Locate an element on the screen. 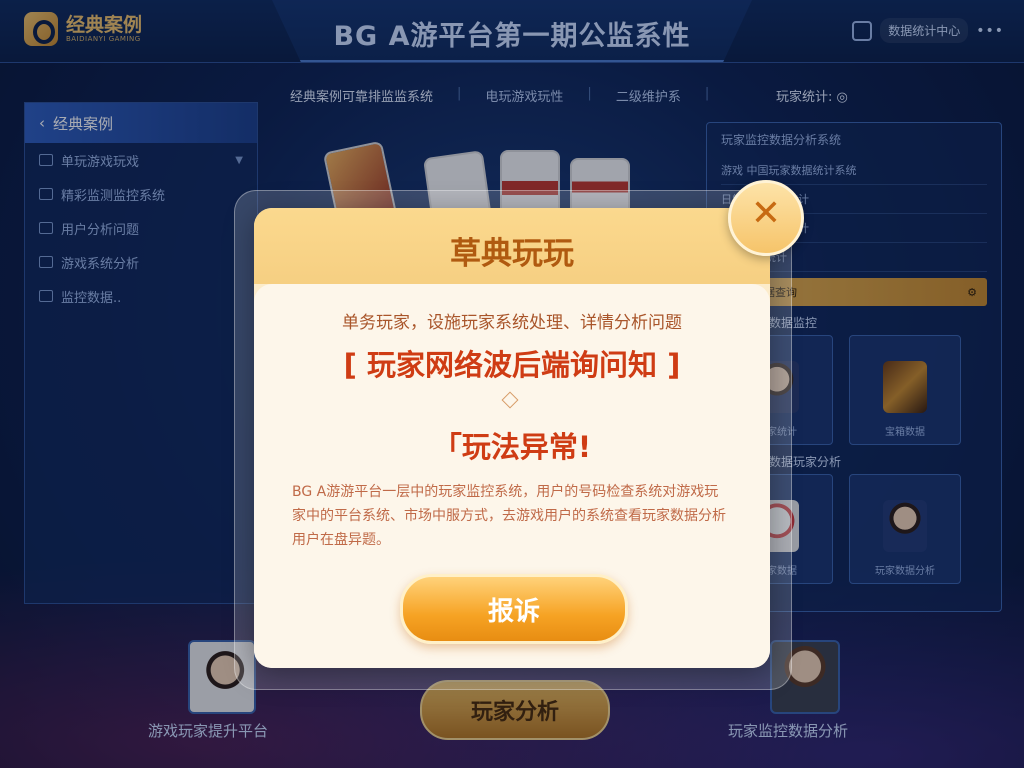  modal-title: 草典玩玩 is located at coordinates (512, 254).